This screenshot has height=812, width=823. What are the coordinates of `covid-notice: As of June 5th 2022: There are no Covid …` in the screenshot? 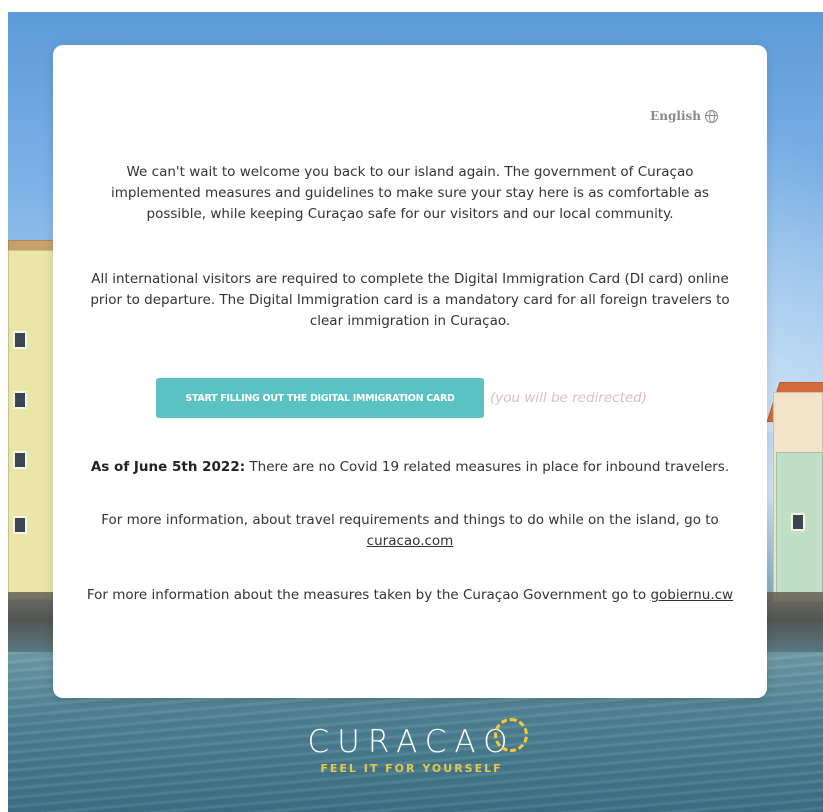 It's located at (410, 467).